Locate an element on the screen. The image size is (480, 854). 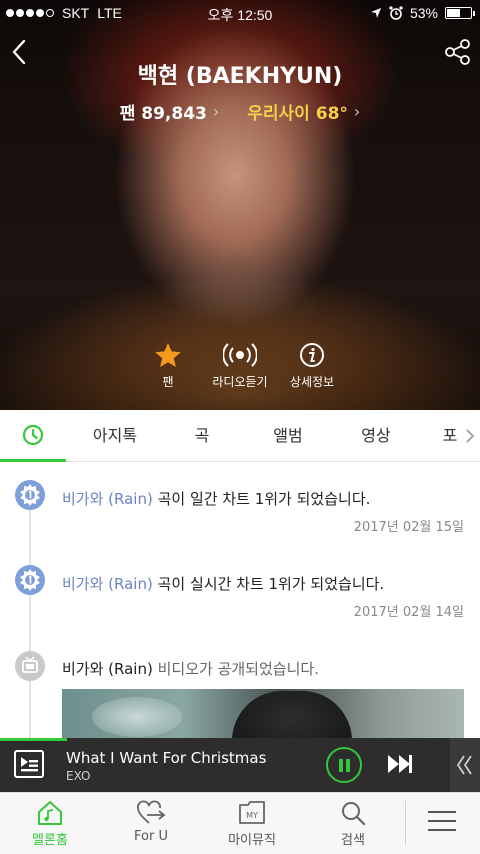
clock-icon is located at coordinates (33, 435).